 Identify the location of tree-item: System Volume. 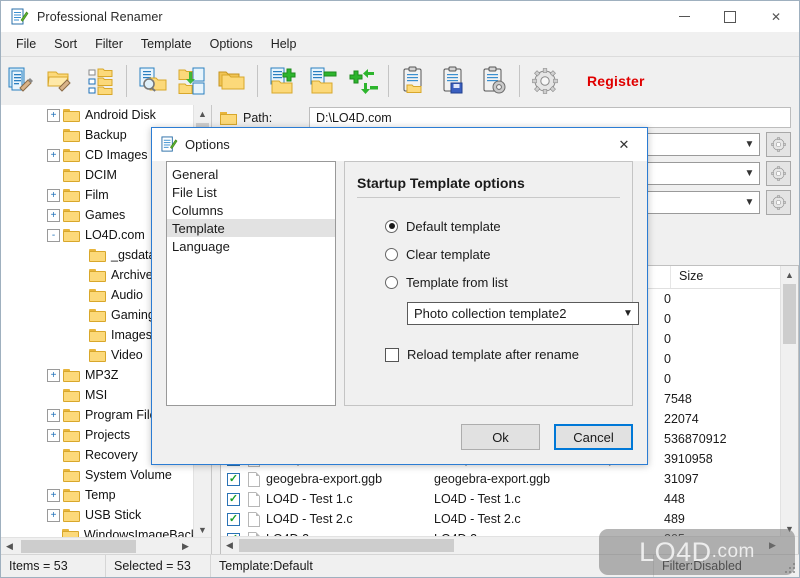
(106, 475).